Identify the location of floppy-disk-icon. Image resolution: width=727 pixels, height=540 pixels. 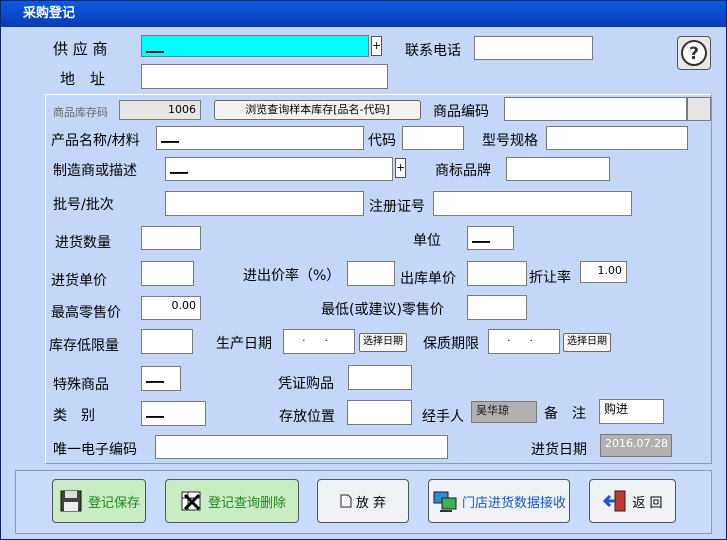
(71, 501).